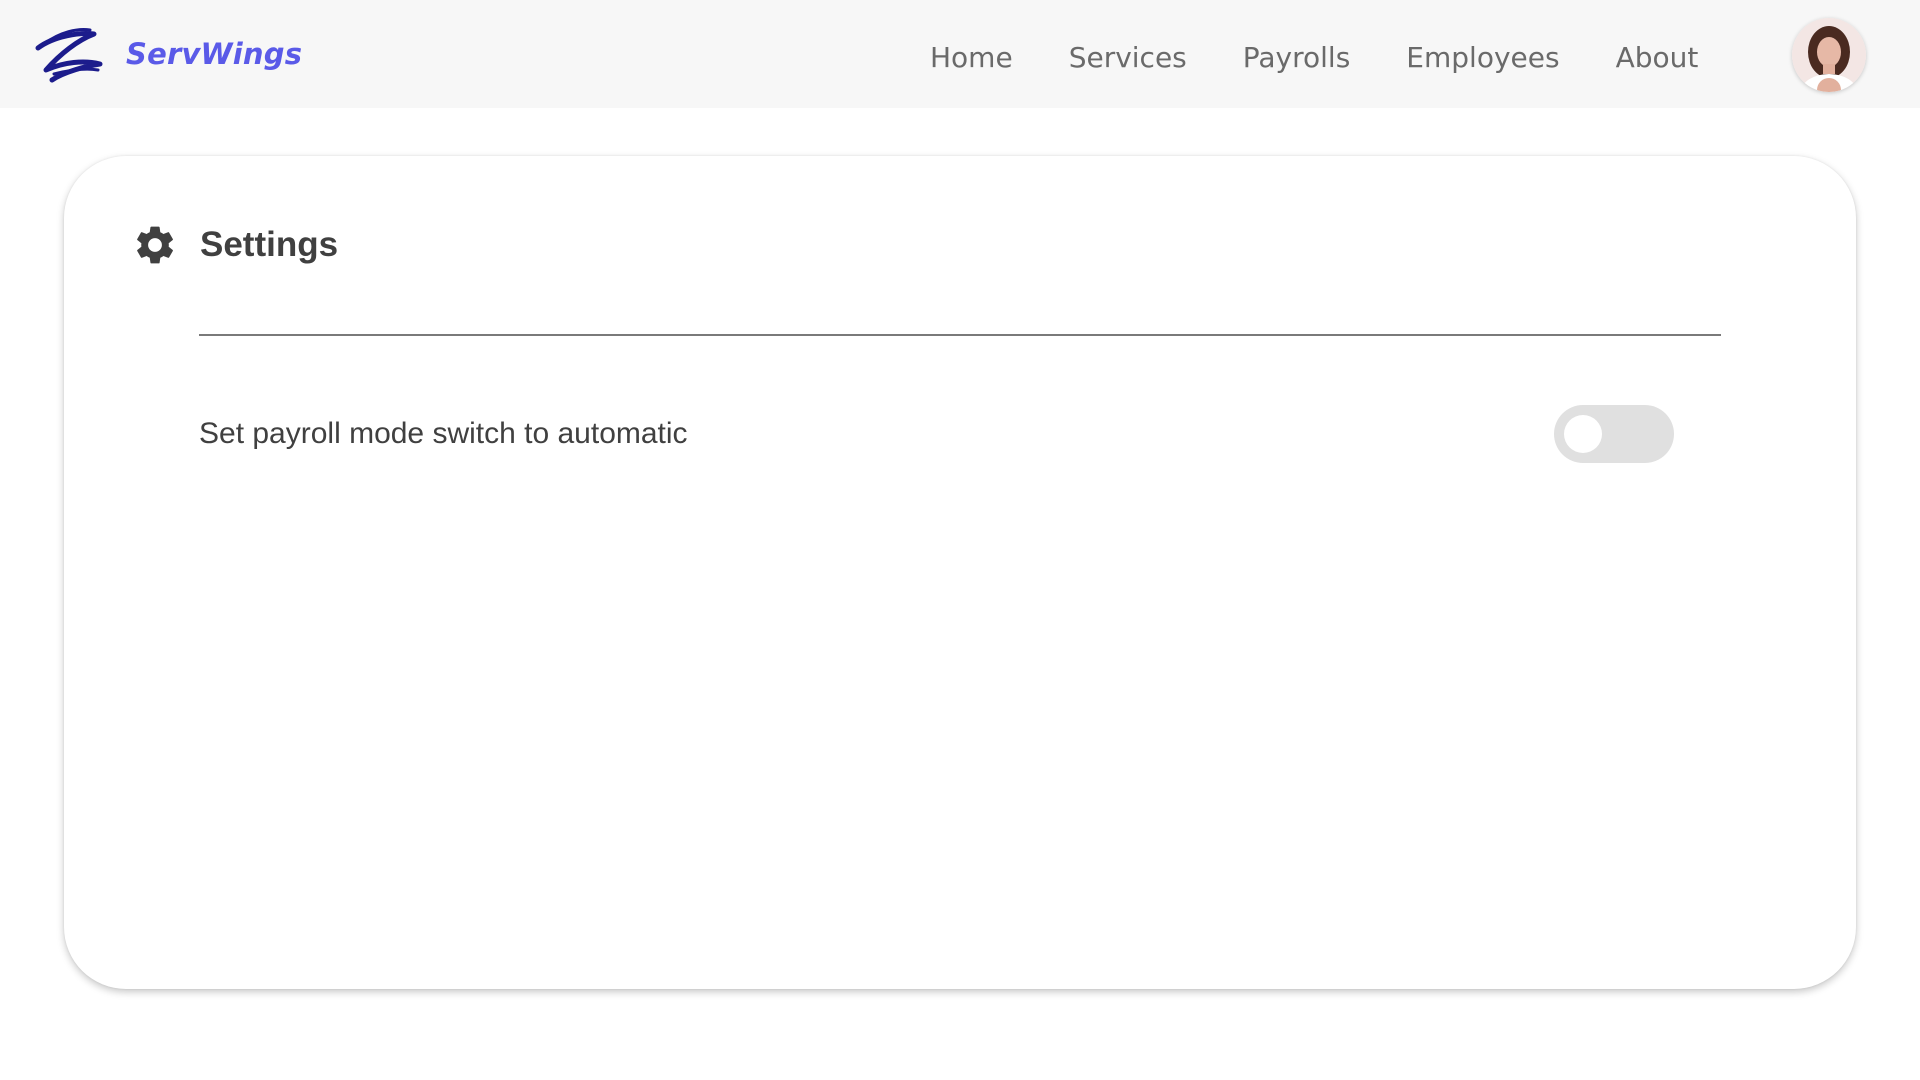  What do you see at coordinates (443, 433) in the screenshot?
I see `payroll-mode-label: Set payroll mode switch to automatic` at bounding box center [443, 433].